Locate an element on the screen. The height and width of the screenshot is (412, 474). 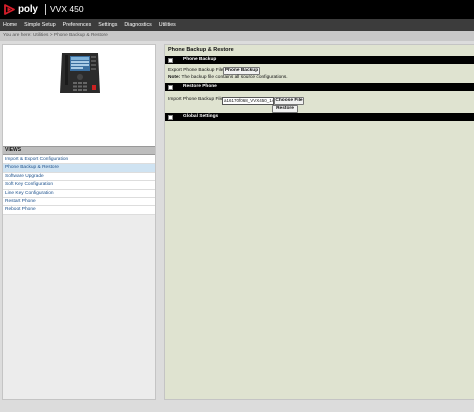
view-software-upgrade: Software Upgrade is located at coordinates (79, 177).